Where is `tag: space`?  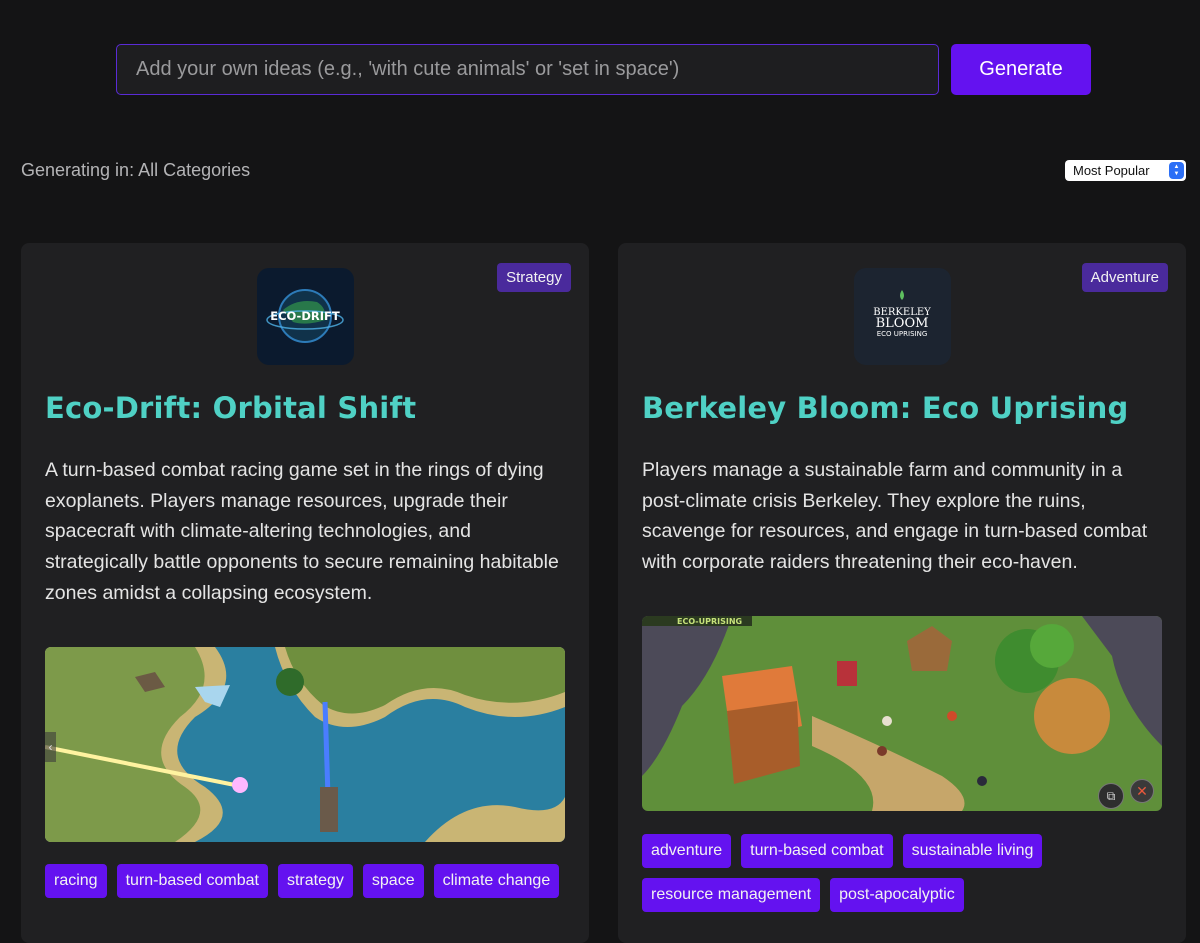 tag: space is located at coordinates (393, 881).